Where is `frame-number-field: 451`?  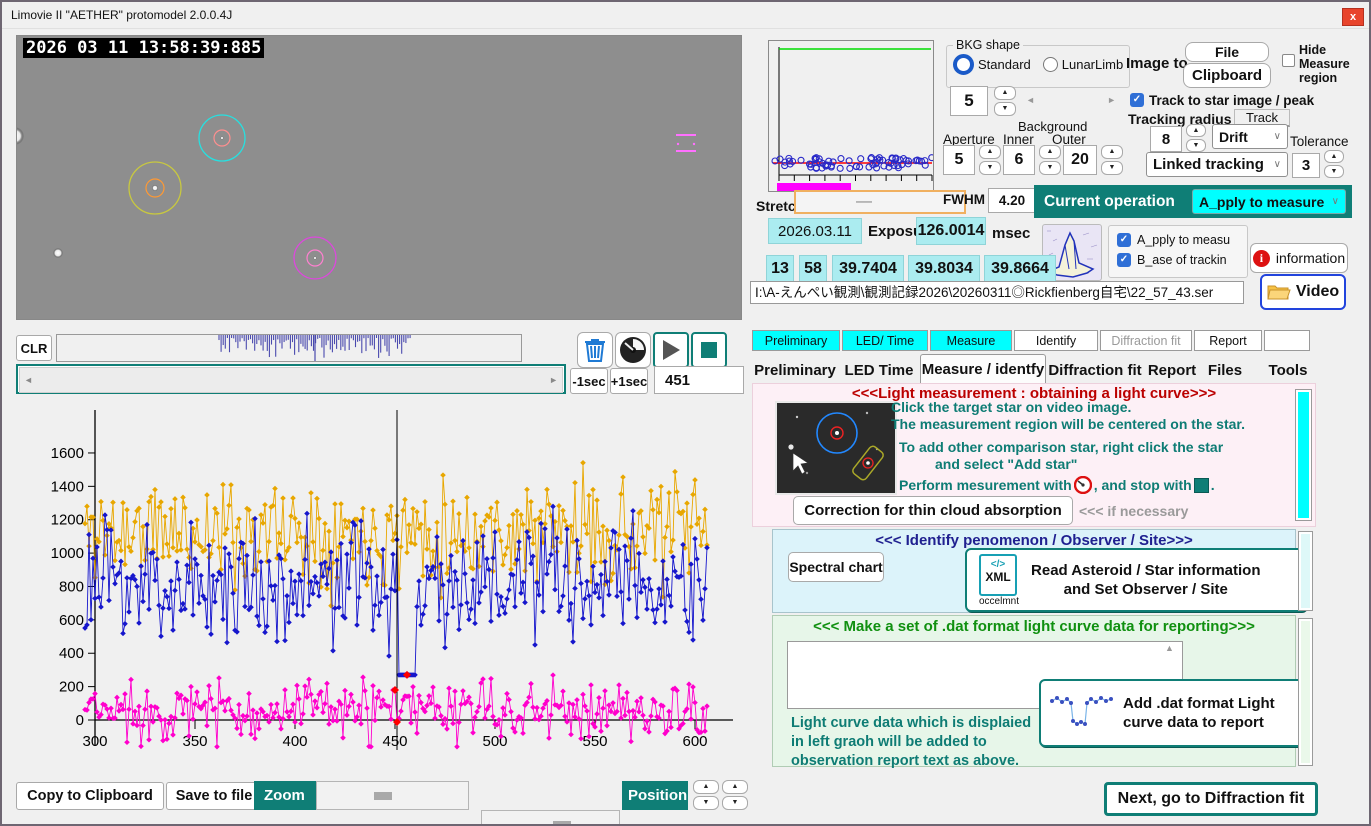 frame-number-field: 451 is located at coordinates (699, 380).